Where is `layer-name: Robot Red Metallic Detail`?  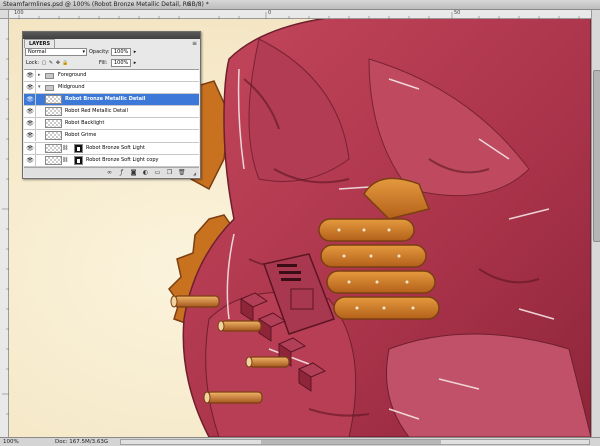
layer-name: Robot Red Metallic Detail is located at coordinates (96, 111).